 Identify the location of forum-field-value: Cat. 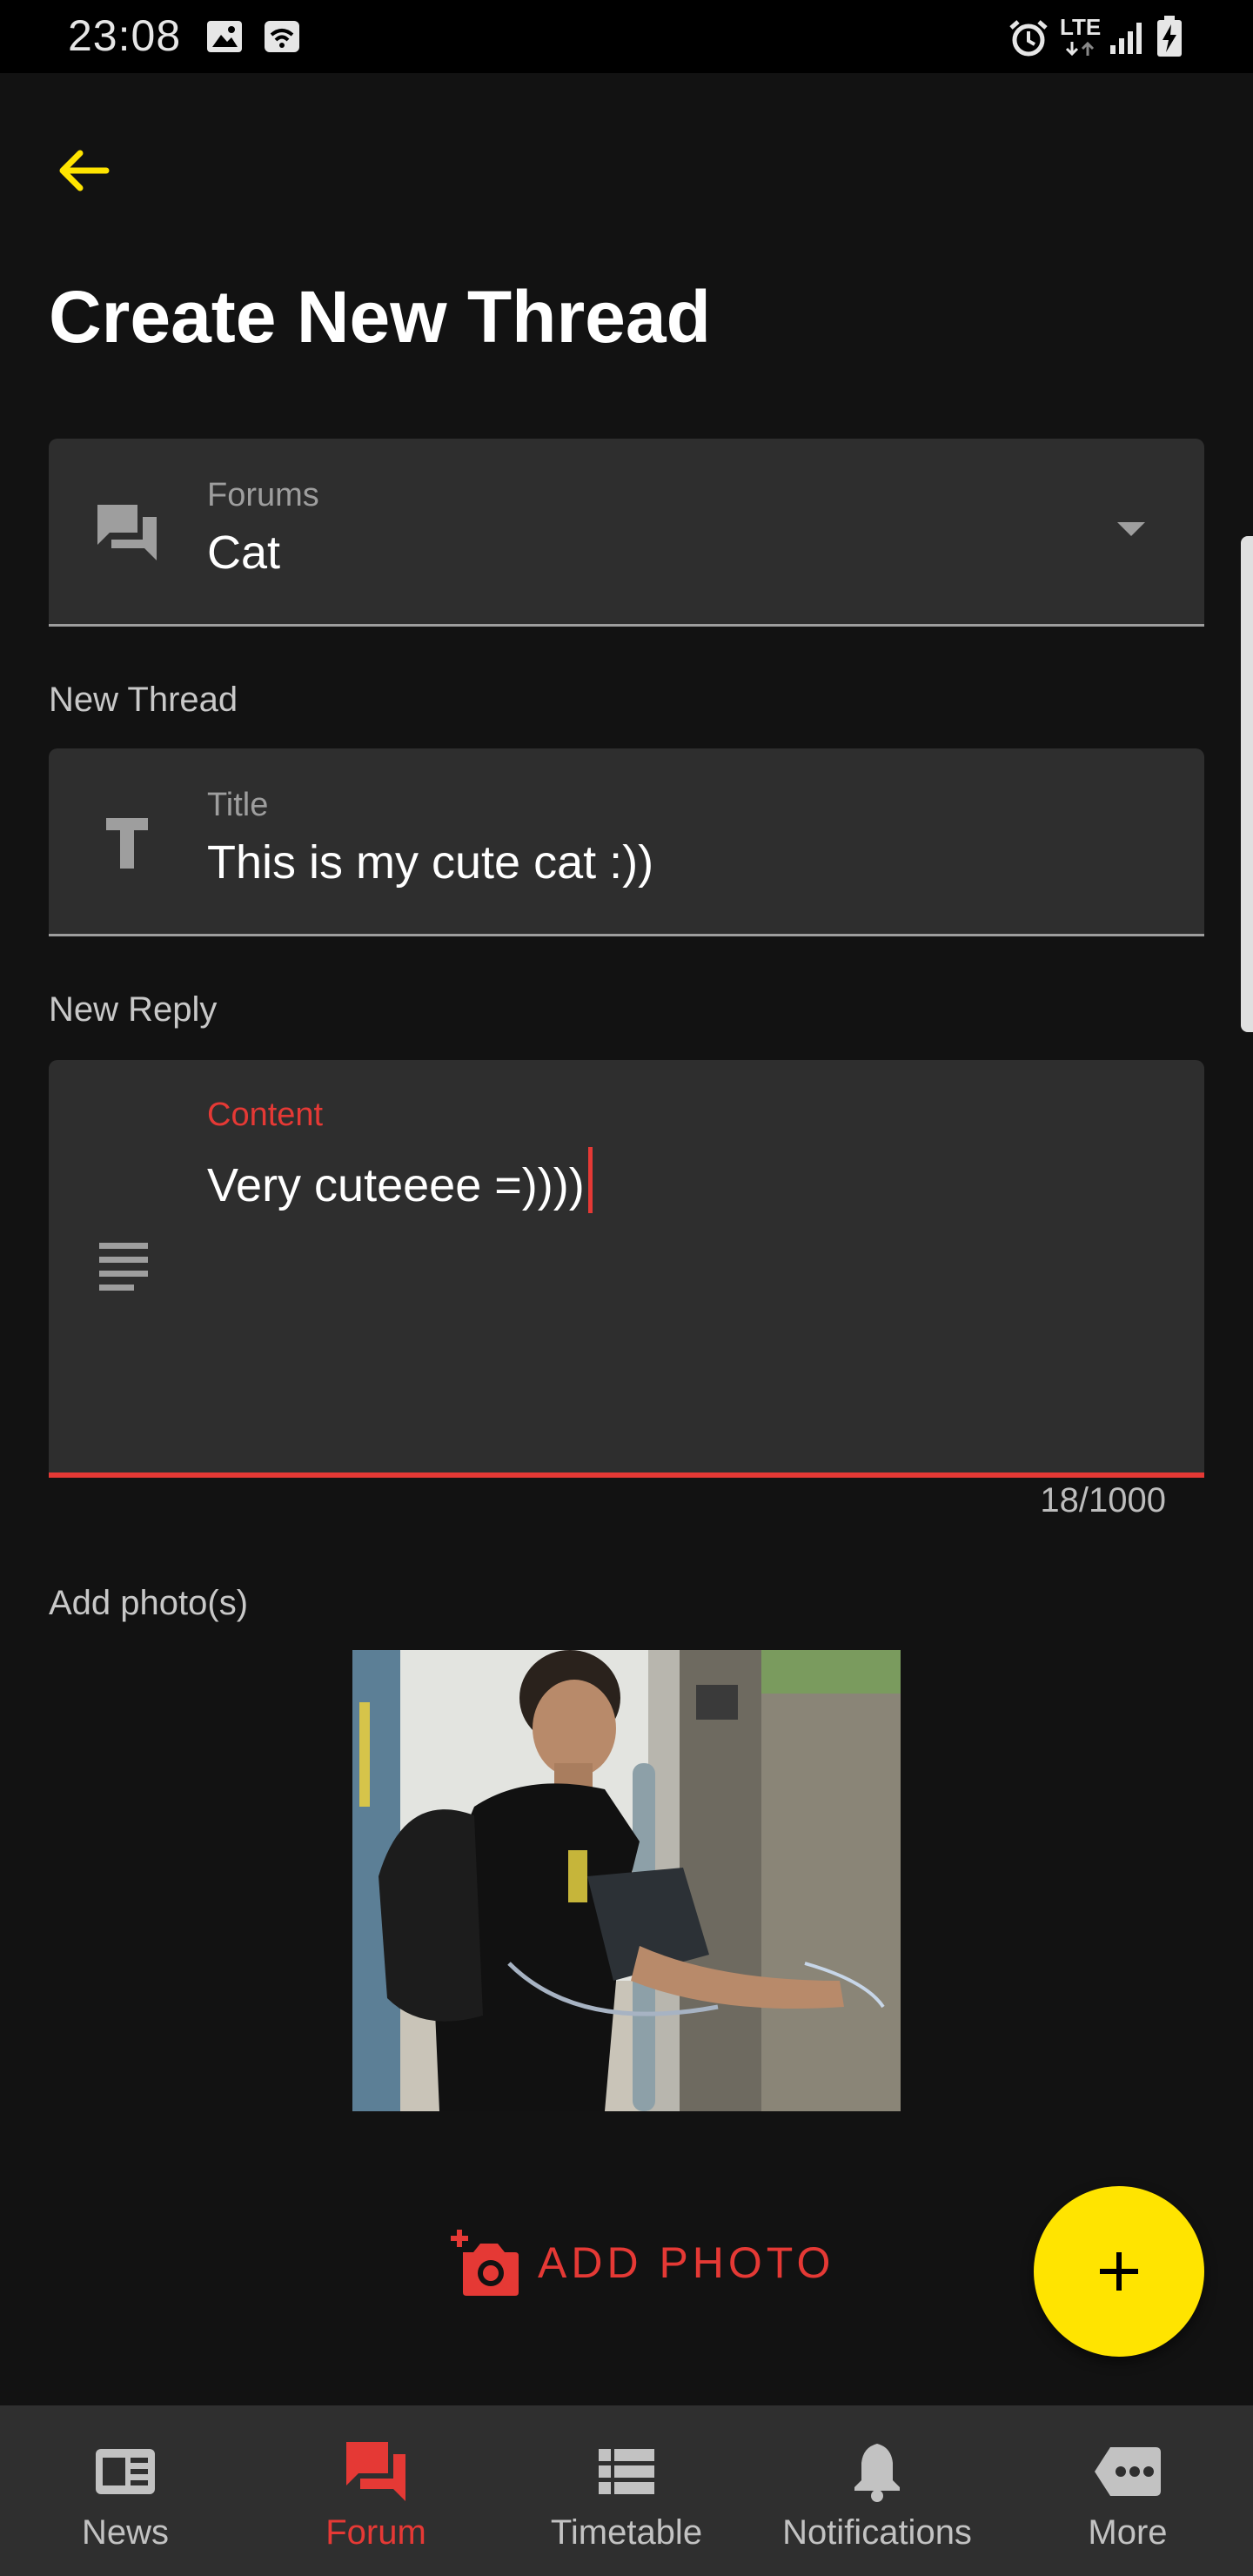
(244, 553).